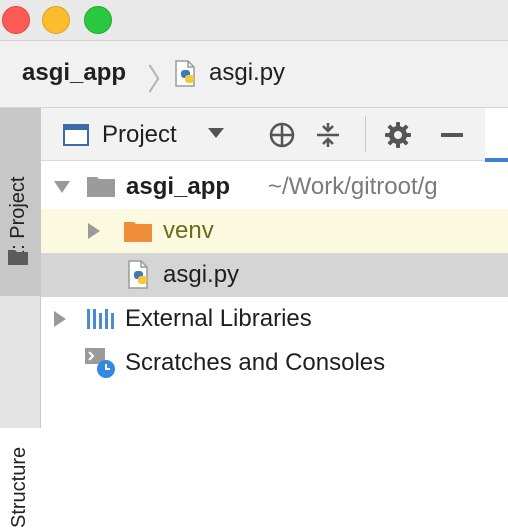  Describe the element at coordinates (16, 20) in the screenshot. I see `close-window-button` at that location.